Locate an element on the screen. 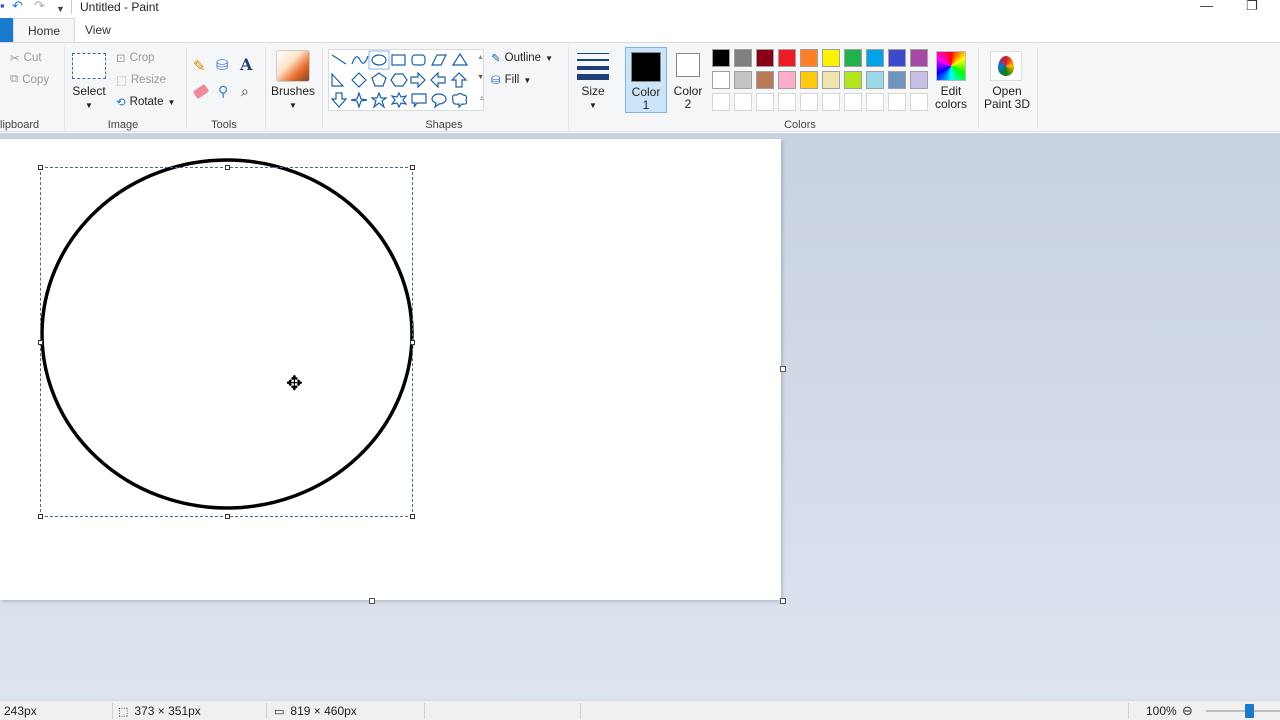 Image resolution: width=1280 pixels, height=720 pixels. tab-view: View is located at coordinates (98, 30).